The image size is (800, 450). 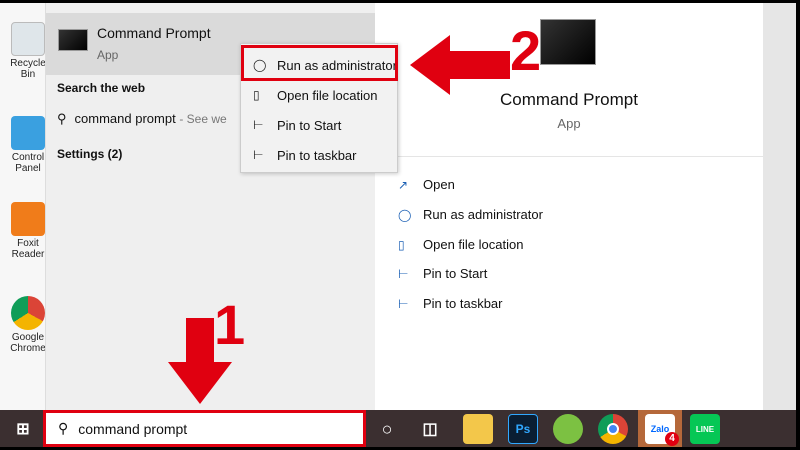 What do you see at coordinates (89, 154) in the screenshot?
I see `settings-section: Settings (2)` at bounding box center [89, 154].